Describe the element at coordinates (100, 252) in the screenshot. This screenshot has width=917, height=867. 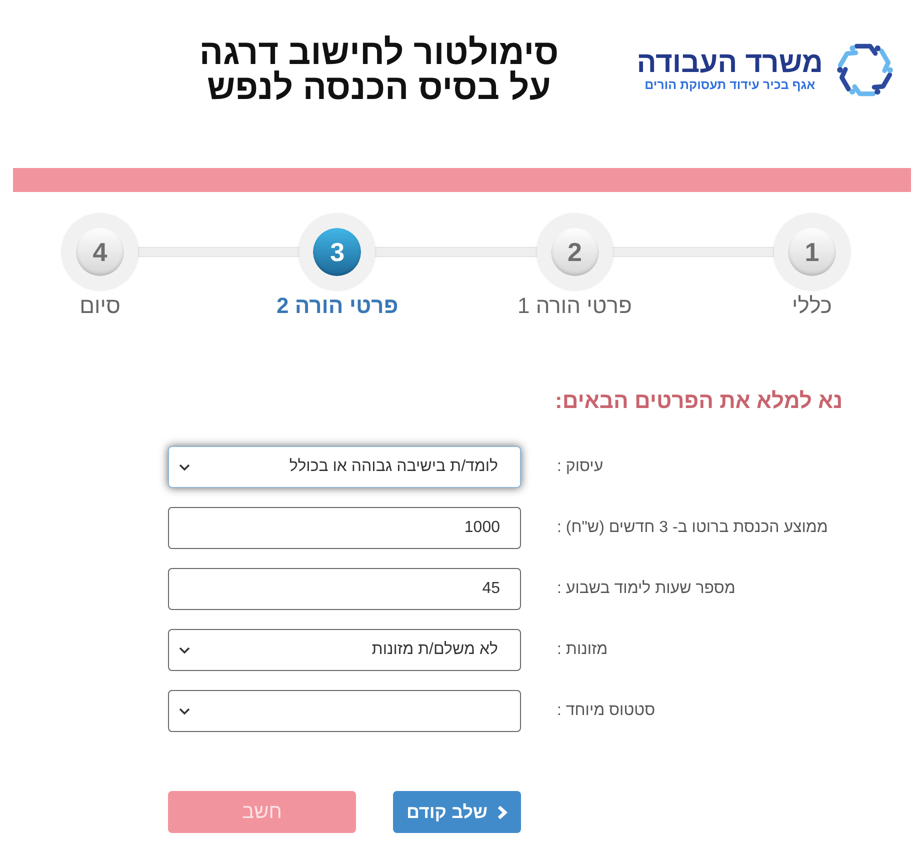
I see `step-circle: 4` at that location.